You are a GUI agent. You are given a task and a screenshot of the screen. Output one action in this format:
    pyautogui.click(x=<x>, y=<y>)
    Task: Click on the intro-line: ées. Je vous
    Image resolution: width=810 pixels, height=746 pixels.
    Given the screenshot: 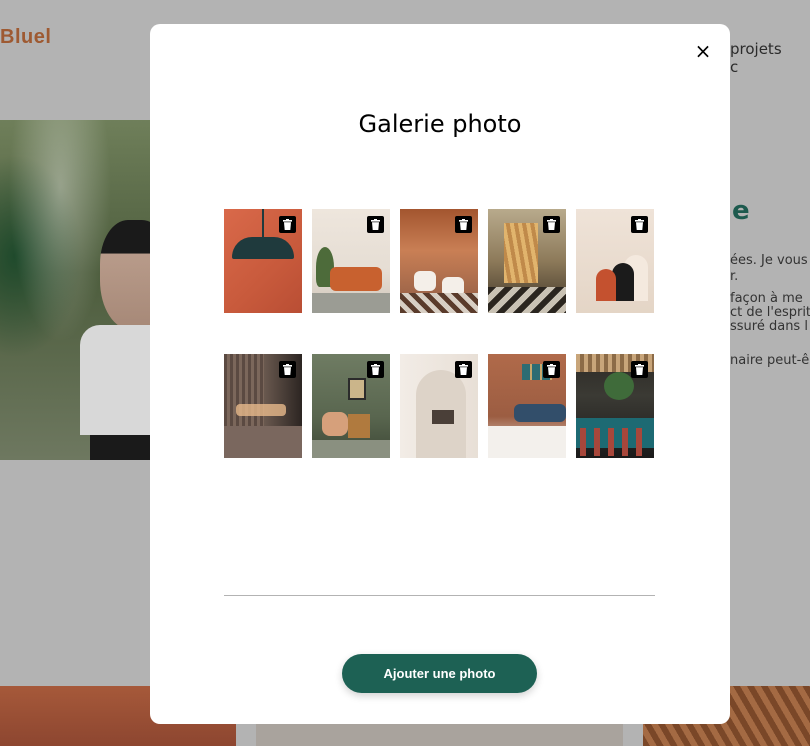 What is the action you would take?
    pyautogui.click(x=769, y=260)
    